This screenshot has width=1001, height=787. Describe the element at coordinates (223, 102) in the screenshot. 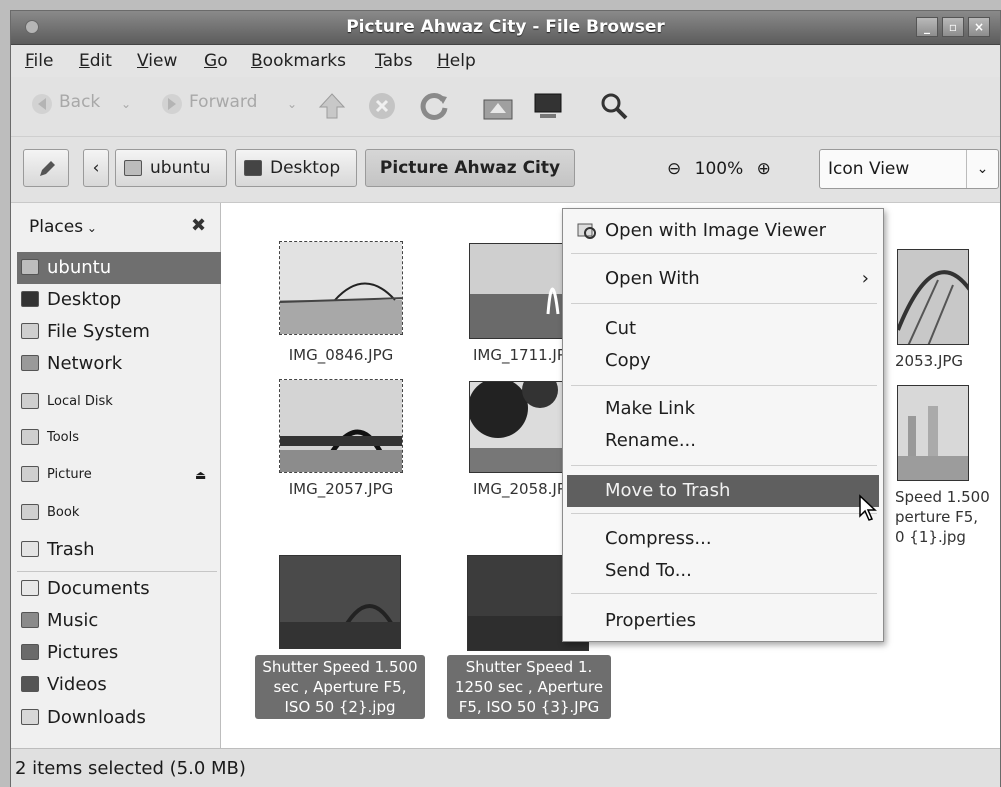

I see `forward-button: Forward` at that location.